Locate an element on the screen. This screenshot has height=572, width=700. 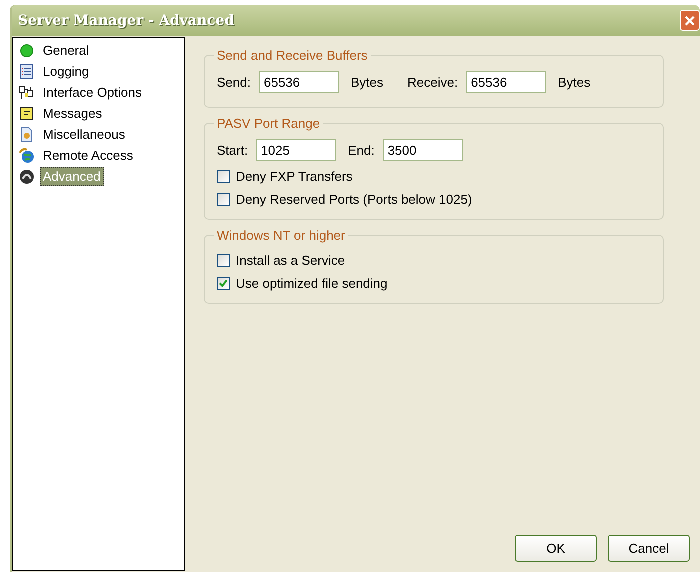
cancel-button: Cancel is located at coordinates (649, 548).